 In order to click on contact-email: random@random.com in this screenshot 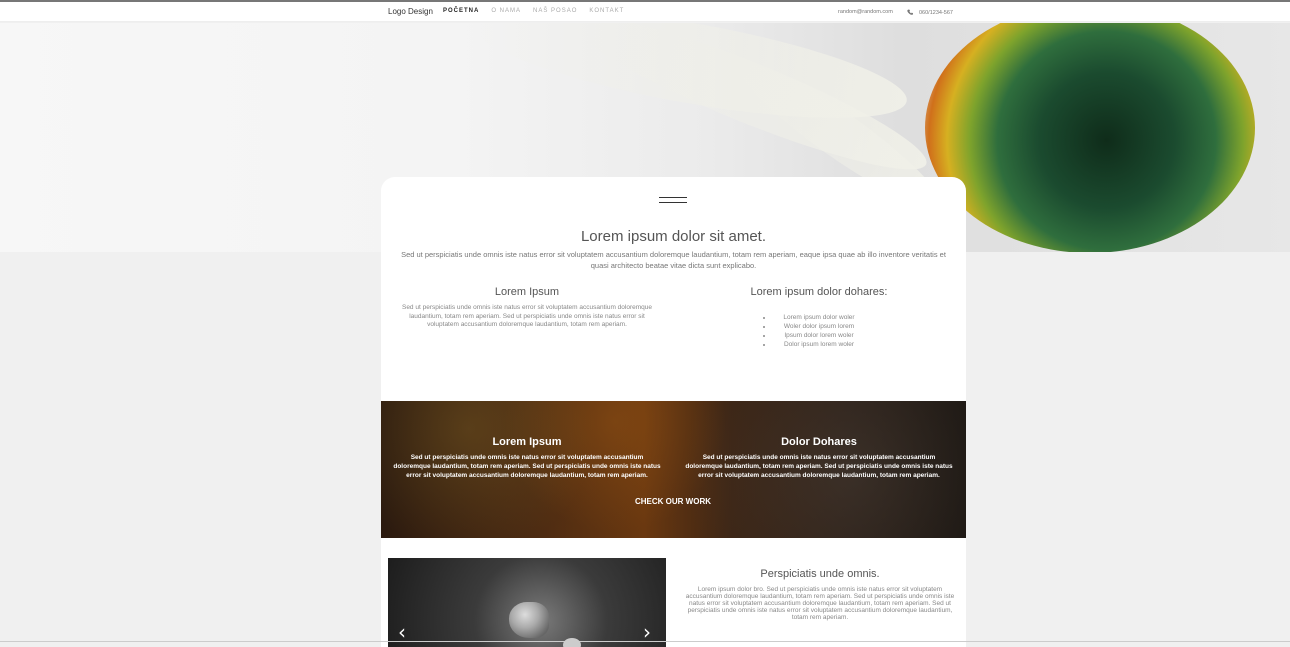, I will do `click(865, 12)`.